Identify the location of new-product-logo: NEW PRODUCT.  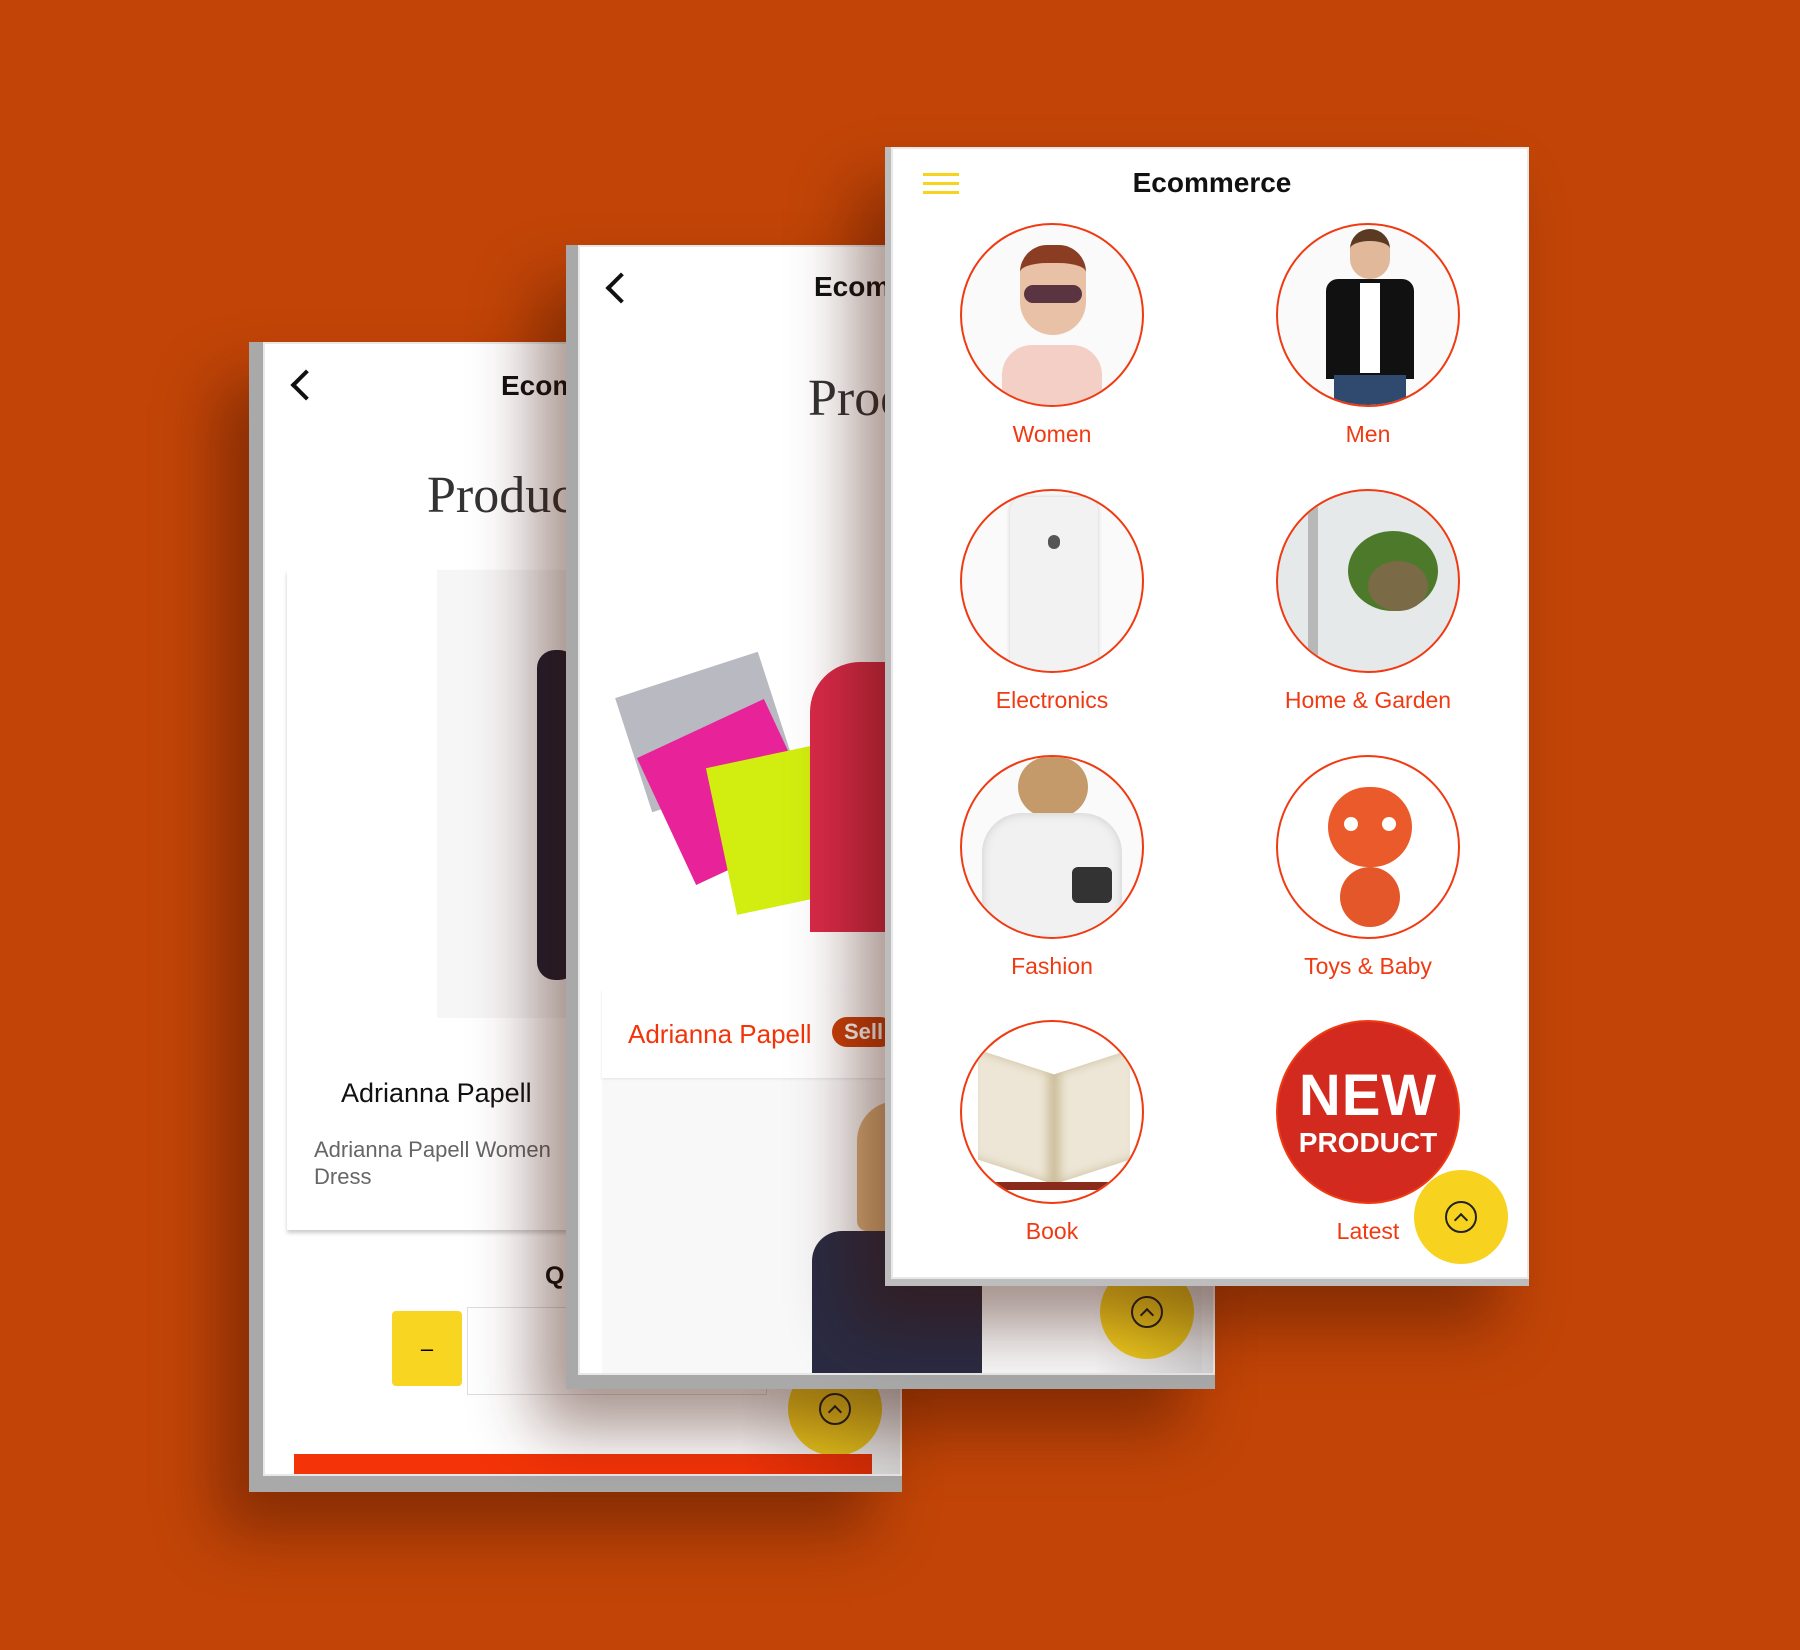
(1368, 1112).